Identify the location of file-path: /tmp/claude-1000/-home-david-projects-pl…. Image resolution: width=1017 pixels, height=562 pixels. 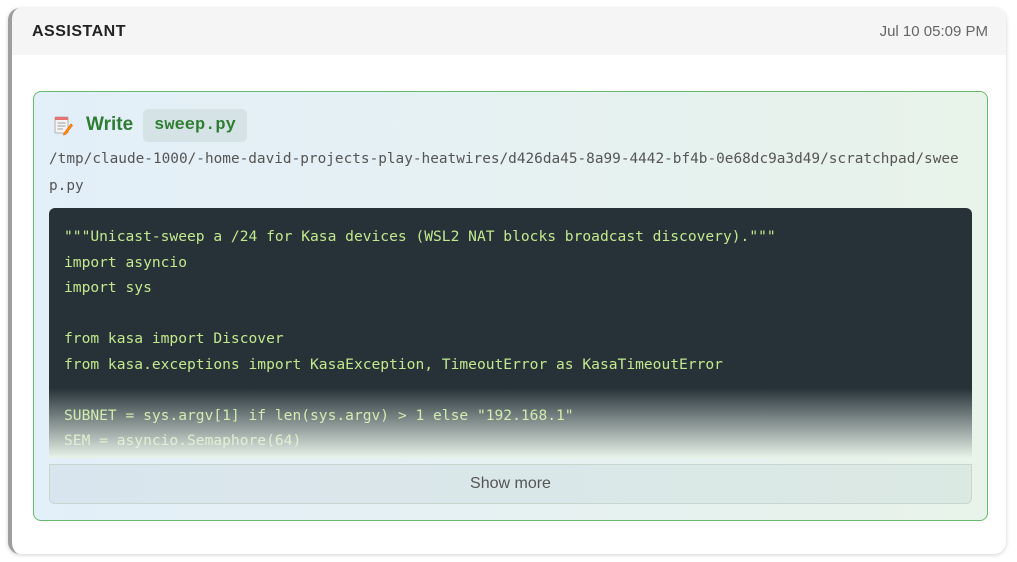
(504, 172).